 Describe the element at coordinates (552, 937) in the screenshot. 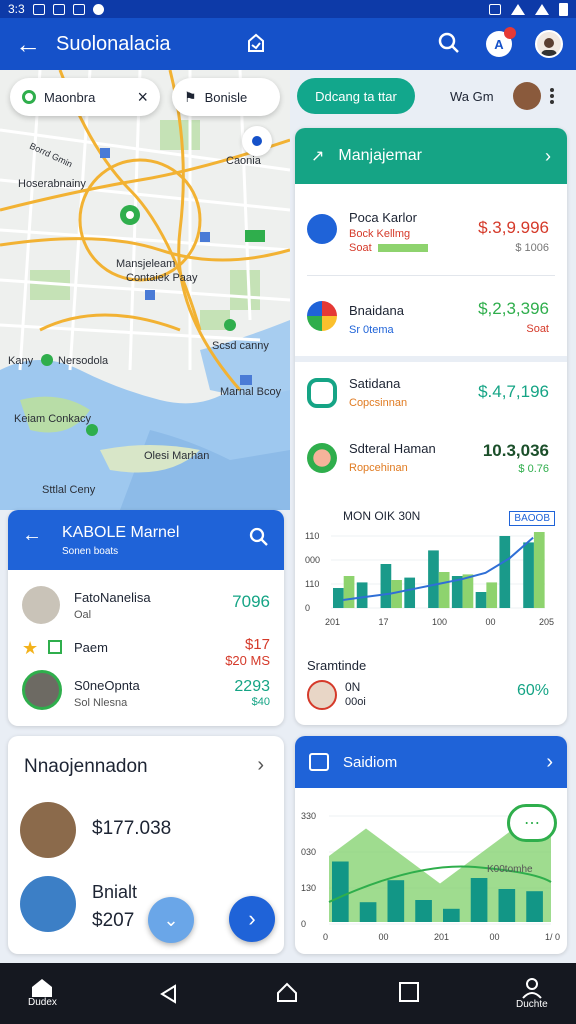

I see `x-tick-label: 1/ 0` at that location.